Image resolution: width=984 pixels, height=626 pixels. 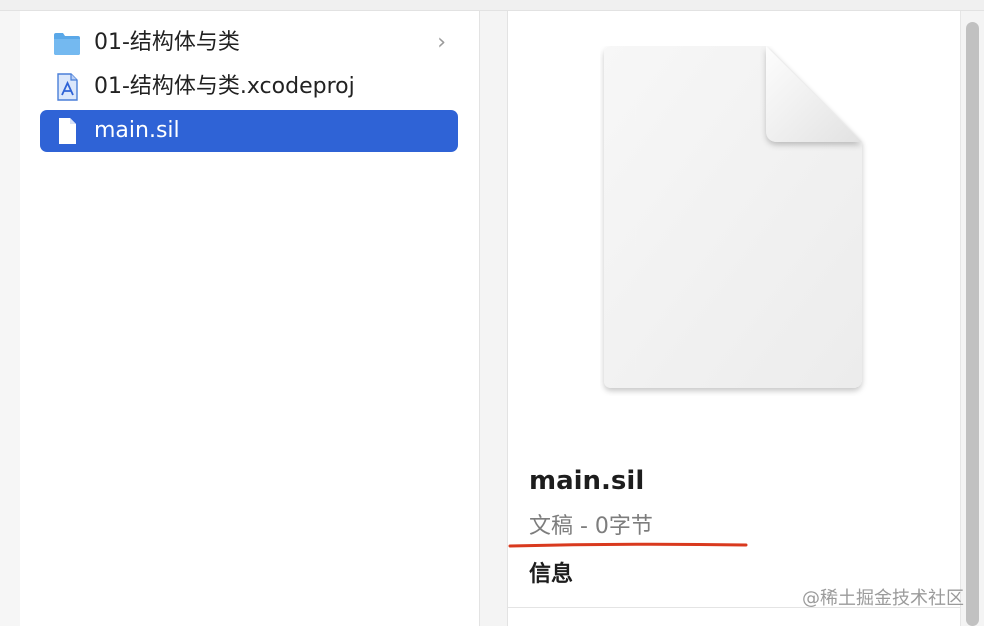 I want to click on preview-file-kind-size: 文稿 - 0字节, so click(x=591, y=526).